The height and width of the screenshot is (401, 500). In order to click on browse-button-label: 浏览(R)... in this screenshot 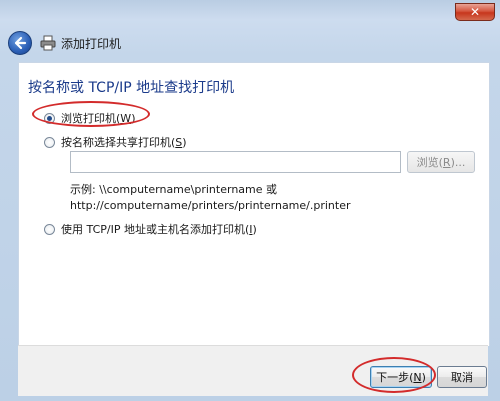, I will do `click(441, 162)`.